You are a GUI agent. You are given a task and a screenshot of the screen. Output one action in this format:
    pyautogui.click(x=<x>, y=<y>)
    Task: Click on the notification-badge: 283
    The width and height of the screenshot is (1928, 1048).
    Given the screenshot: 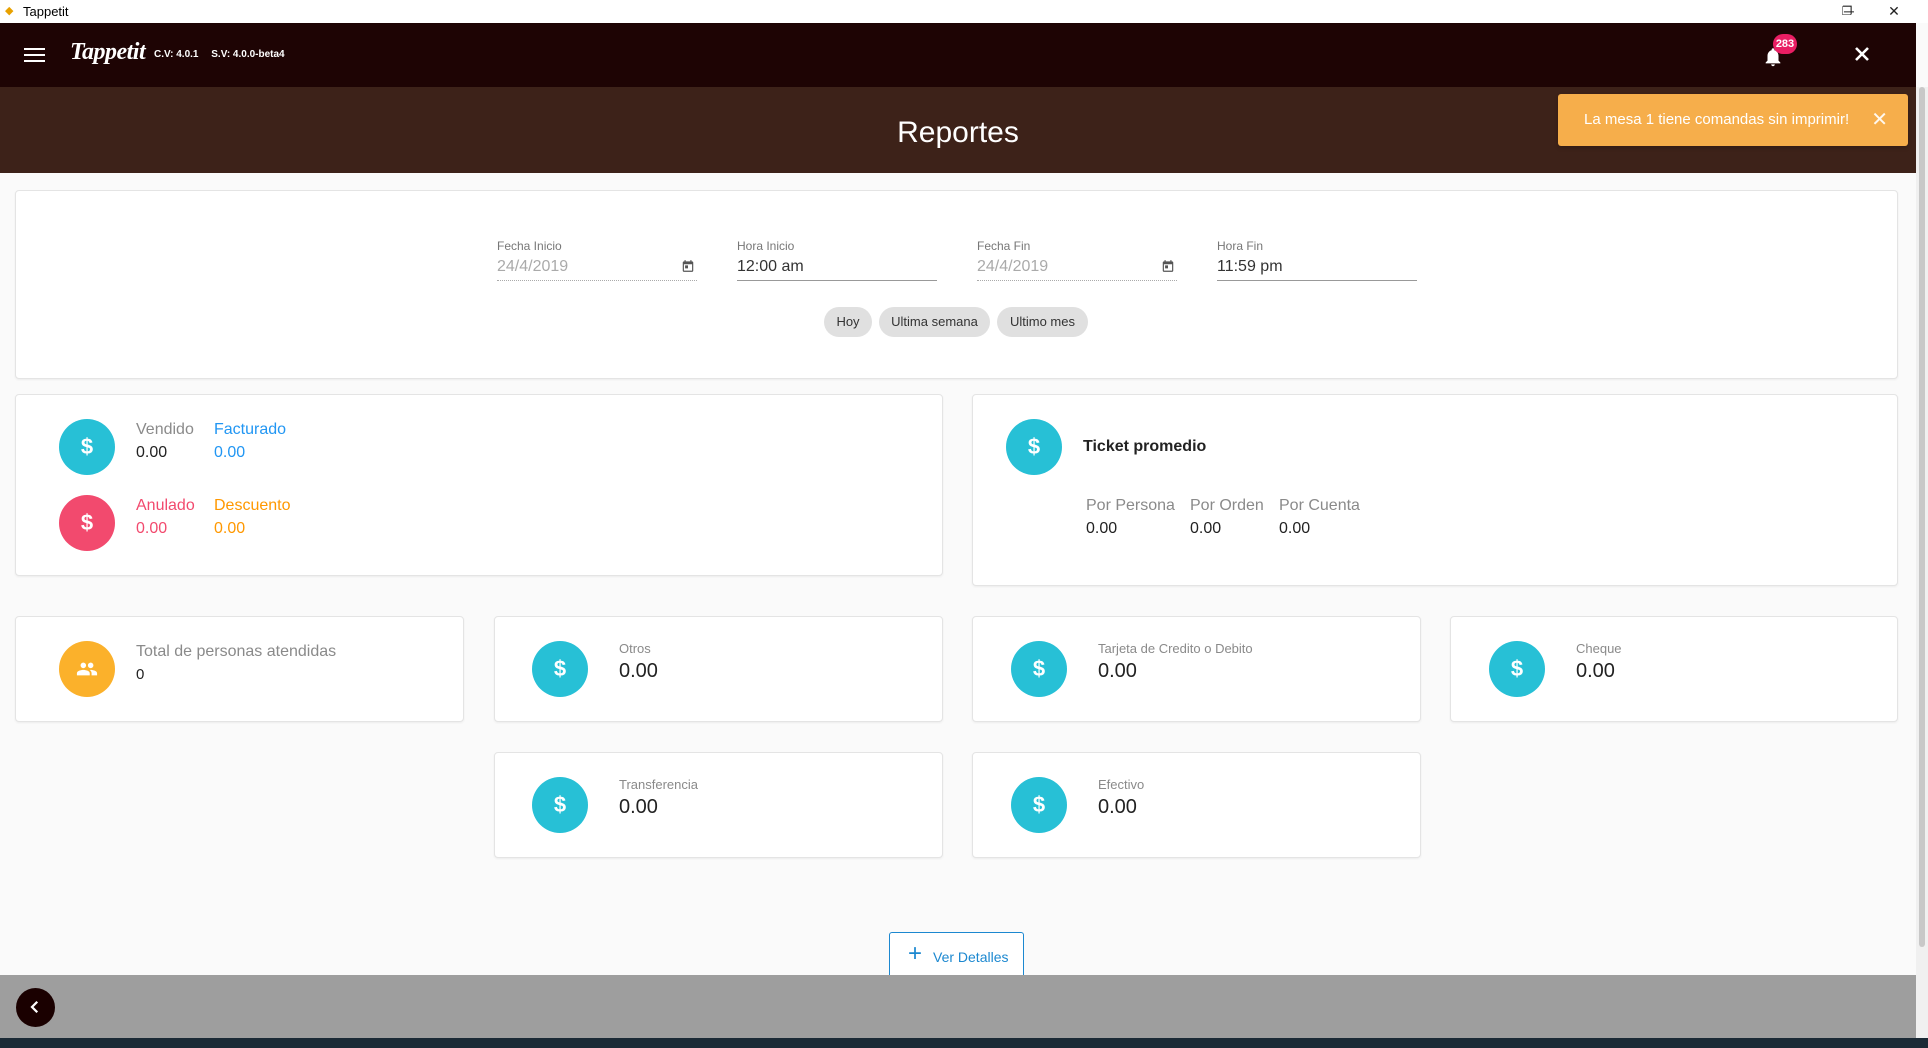 What is the action you would take?
    pyautogui.click(x=1785, y=44)
    